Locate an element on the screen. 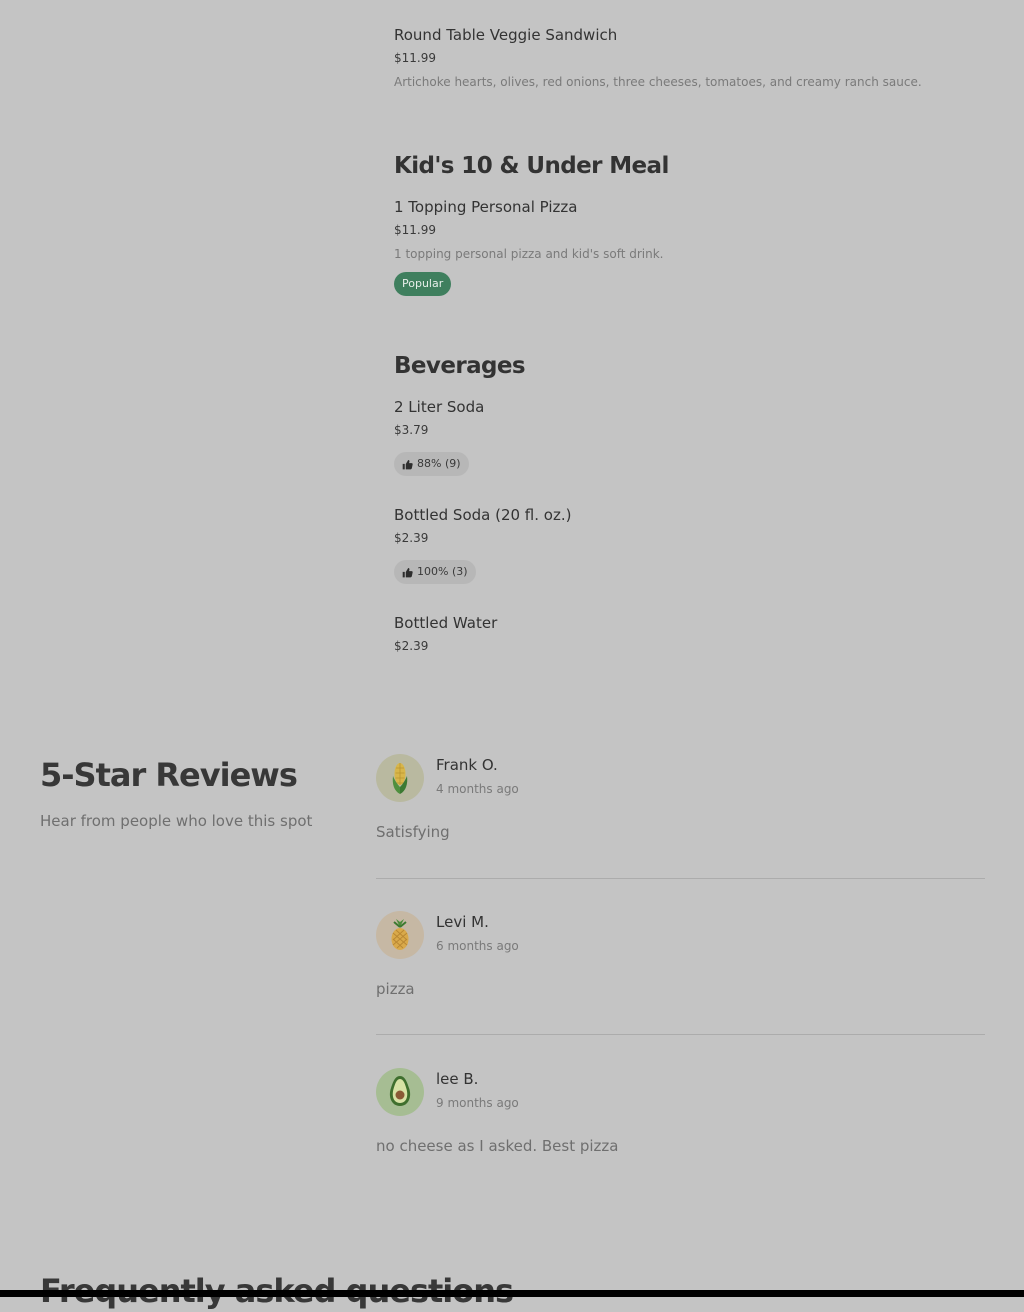 Image resolution: width=1024 pixels, height=1312 pixels. menu-item-price: $3.79 is located at coordinates (411, 430).